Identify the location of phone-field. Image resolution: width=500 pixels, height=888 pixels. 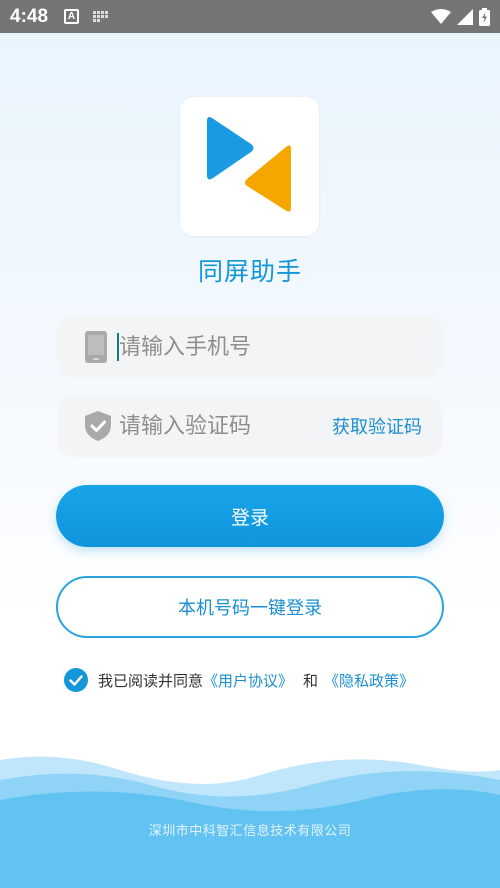
(250, 347).